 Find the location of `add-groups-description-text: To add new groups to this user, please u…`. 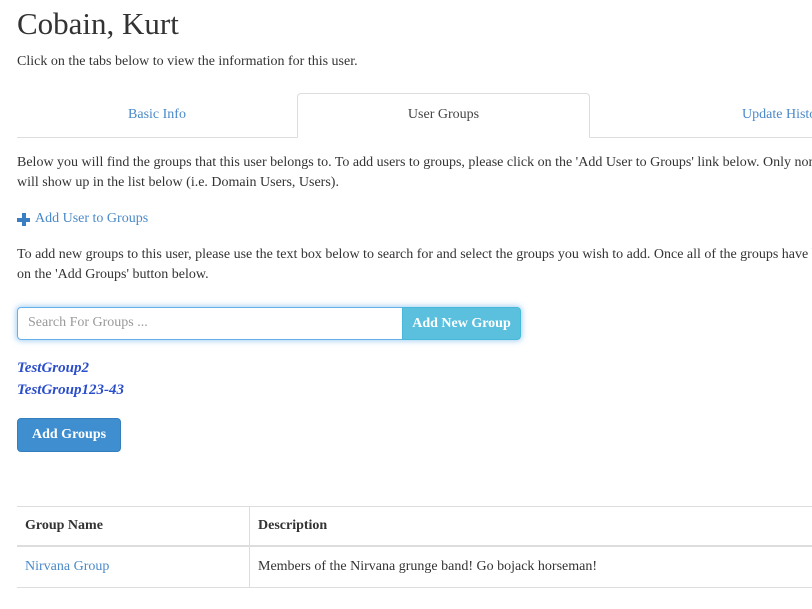

add-groups-description-text: To add new groups to this user, please u… is located at coordinates (414, 264).